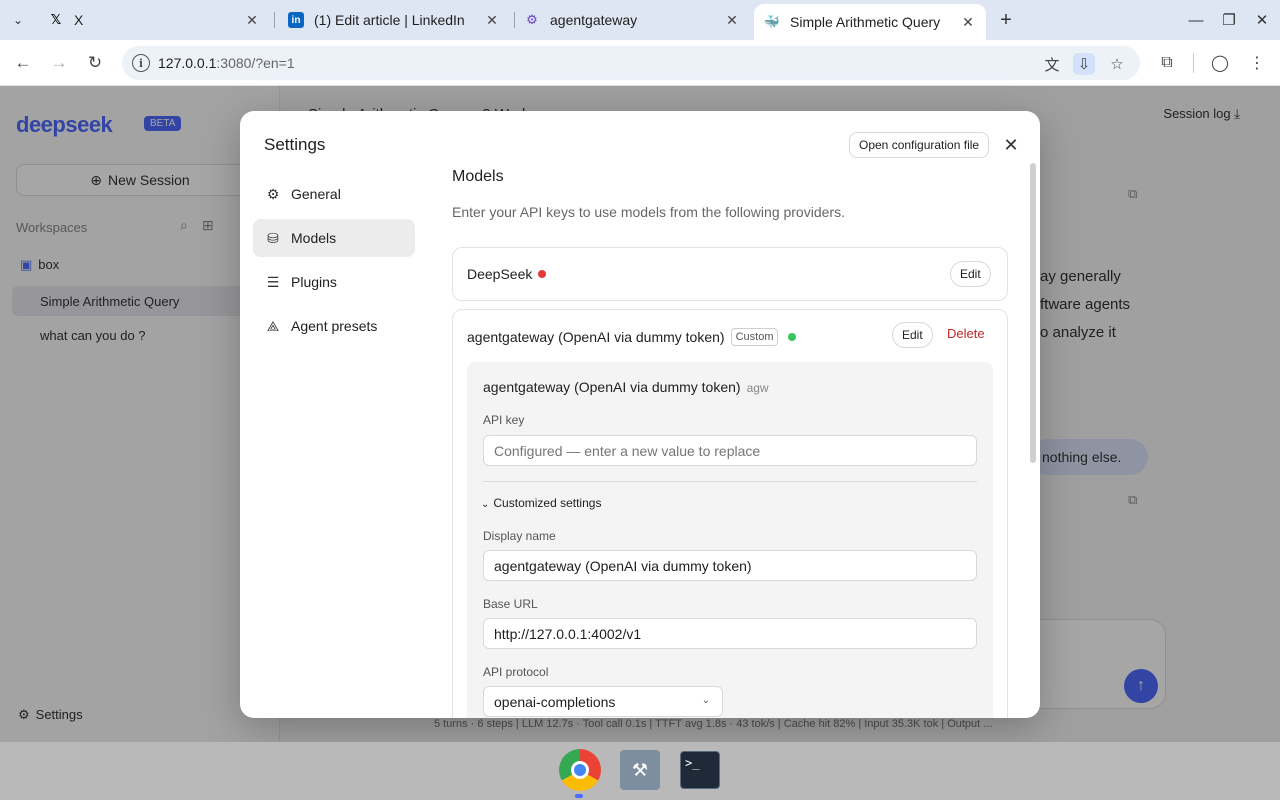 The height and width of the screenshot is (800, 1280). I want to click on display-name-input: agentgateway (OpenAI via dummy token), so click(730, 565).